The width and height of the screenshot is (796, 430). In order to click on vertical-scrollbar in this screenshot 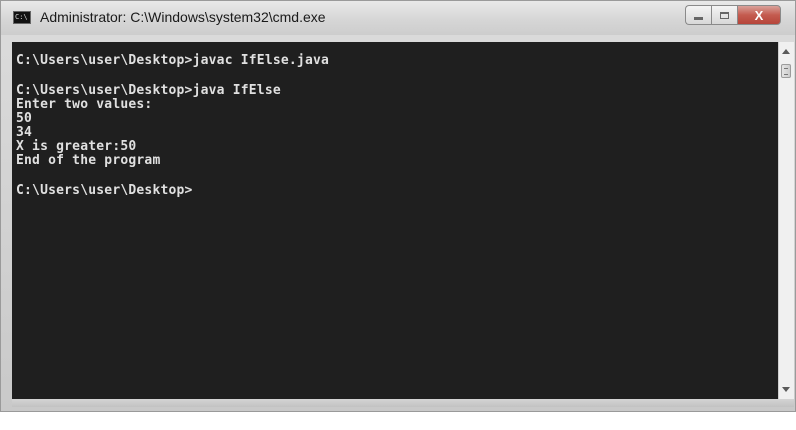, I will do `click(786, 220)`.